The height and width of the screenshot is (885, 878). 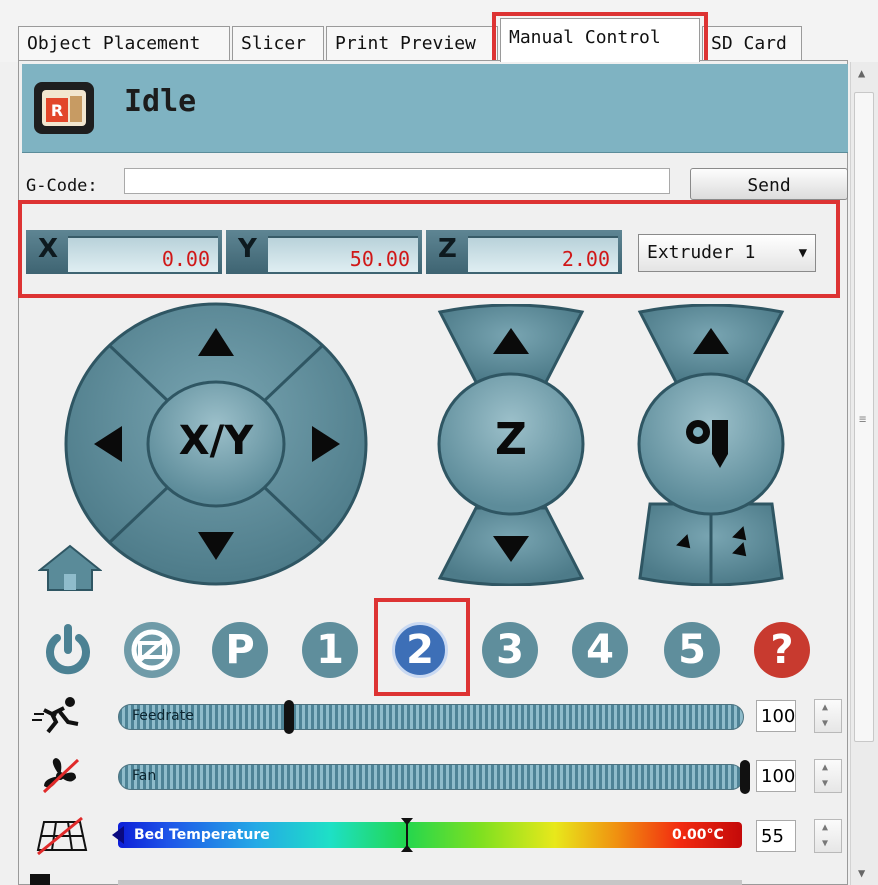 What do you see at coordinates (160, 101) in the screenshot?
I see `status-text: Idle` at bounding box center [160, 101].